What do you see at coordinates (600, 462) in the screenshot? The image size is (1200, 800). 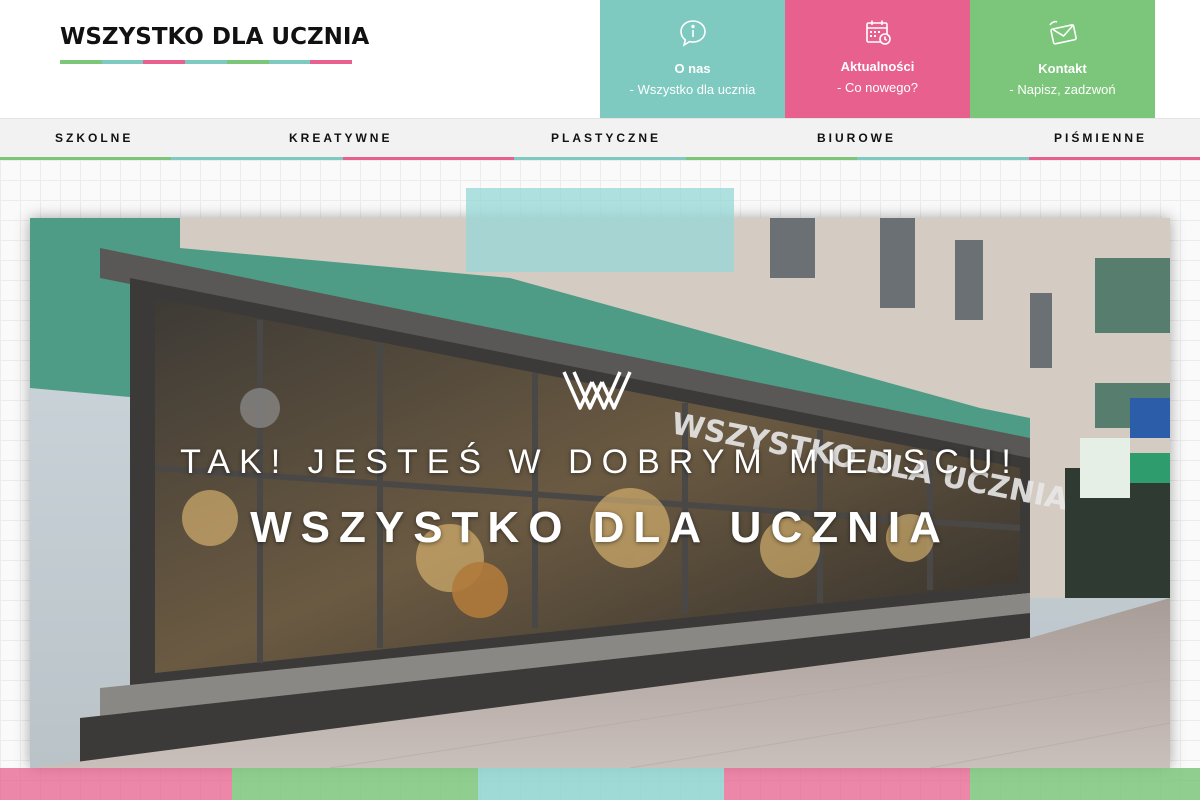 I see `hero-tagline: TAK! JESTEŚ W DOBRYM MIEJSCU!` at bounding box center [600, 462].